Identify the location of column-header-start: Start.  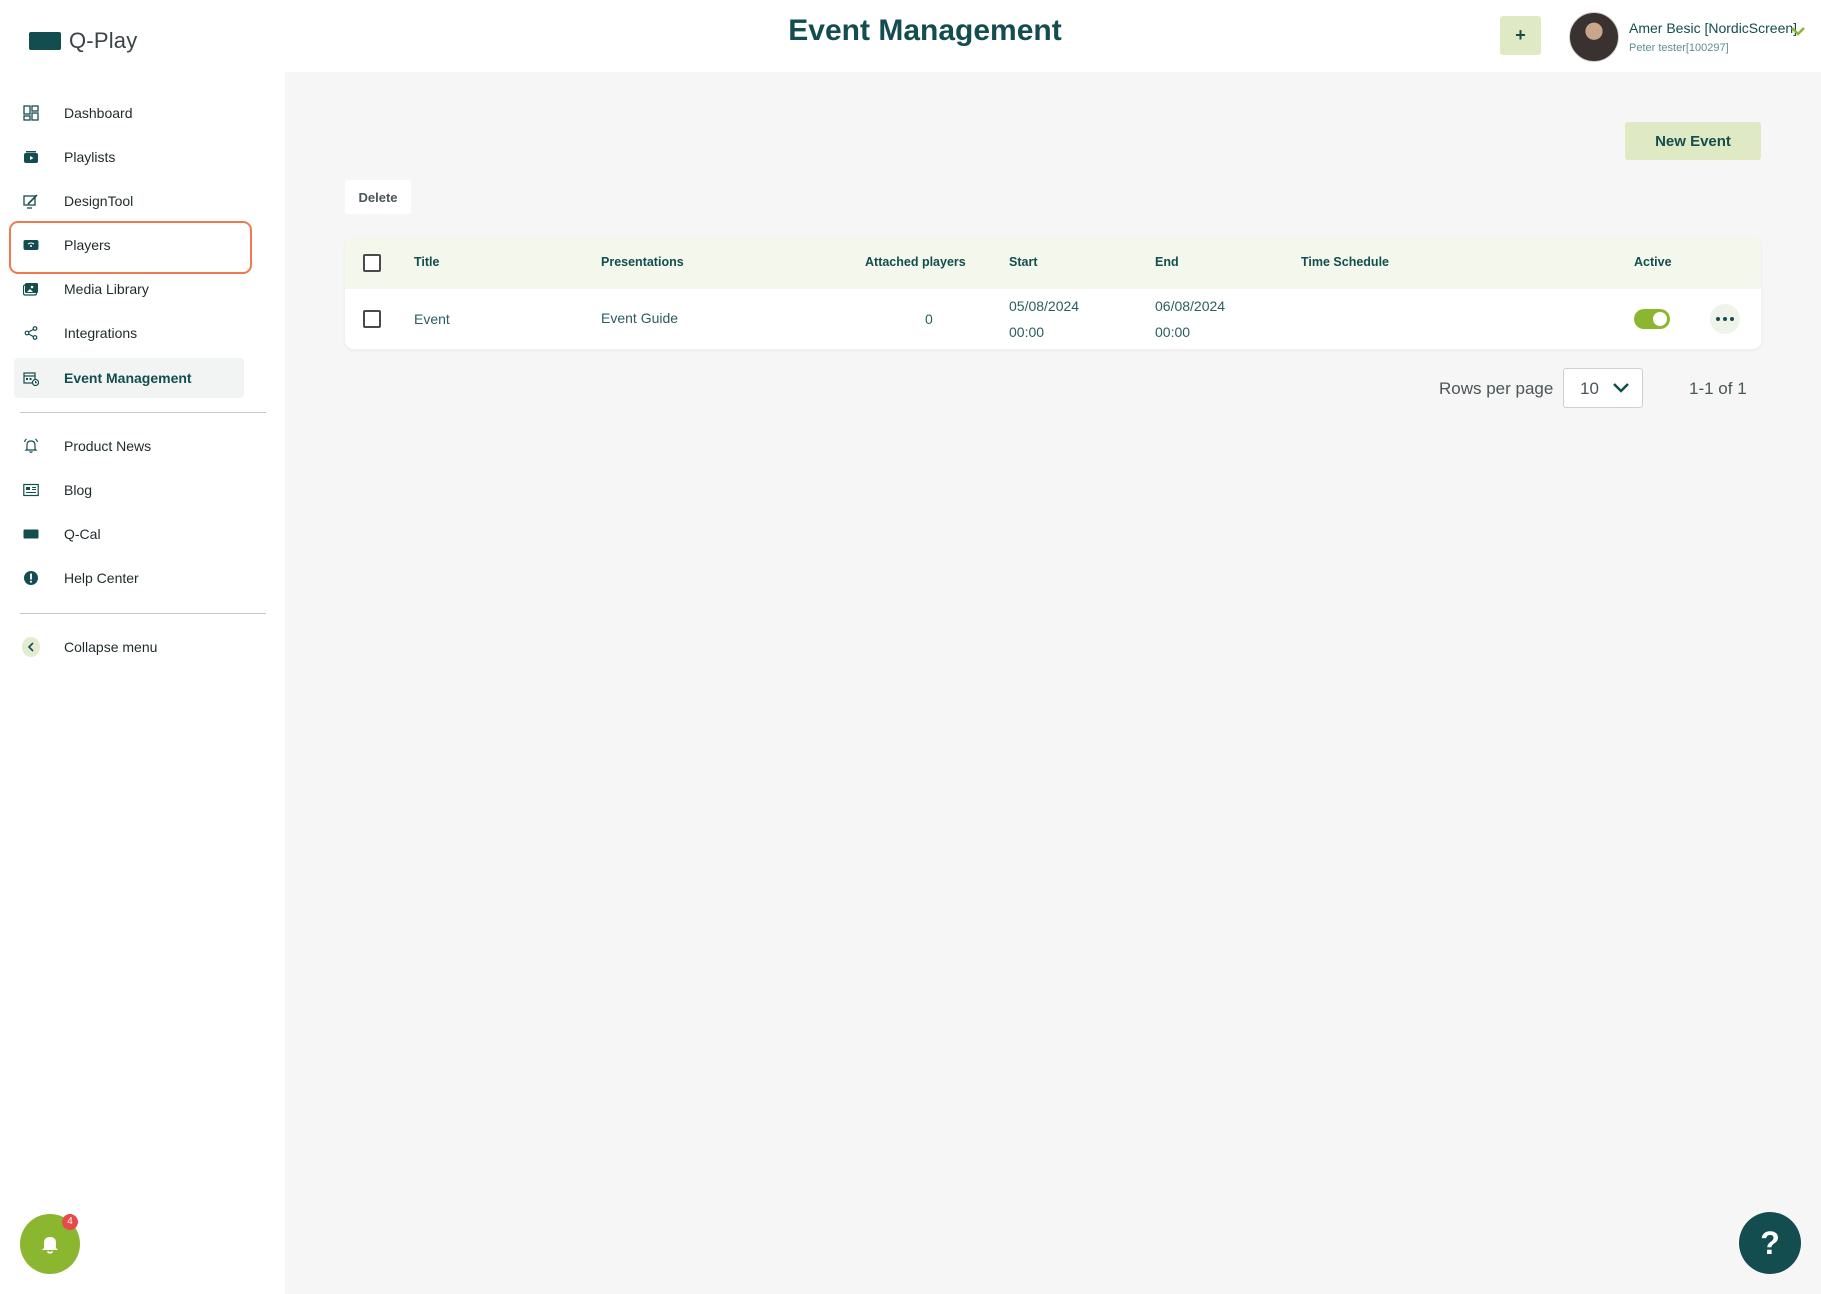
(1023, 262).